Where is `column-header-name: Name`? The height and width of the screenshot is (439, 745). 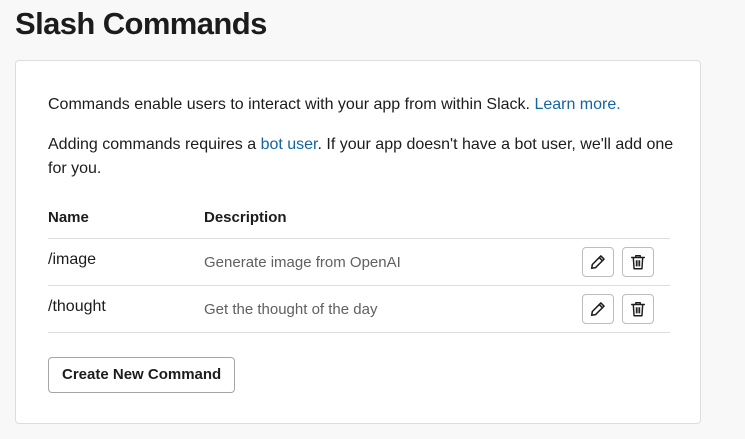
column-header-name: Name is located at coordinates (68, 217).